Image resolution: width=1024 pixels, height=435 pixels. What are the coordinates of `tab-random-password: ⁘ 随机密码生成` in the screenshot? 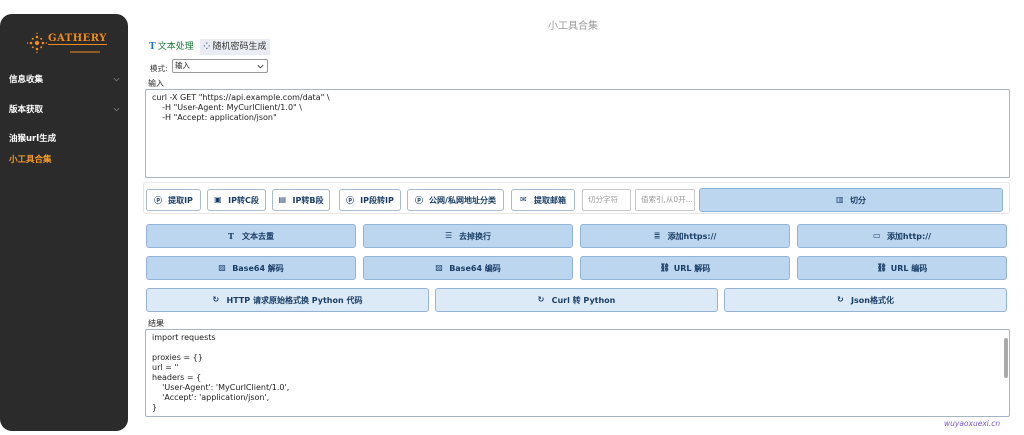 It's located at (235, 47).